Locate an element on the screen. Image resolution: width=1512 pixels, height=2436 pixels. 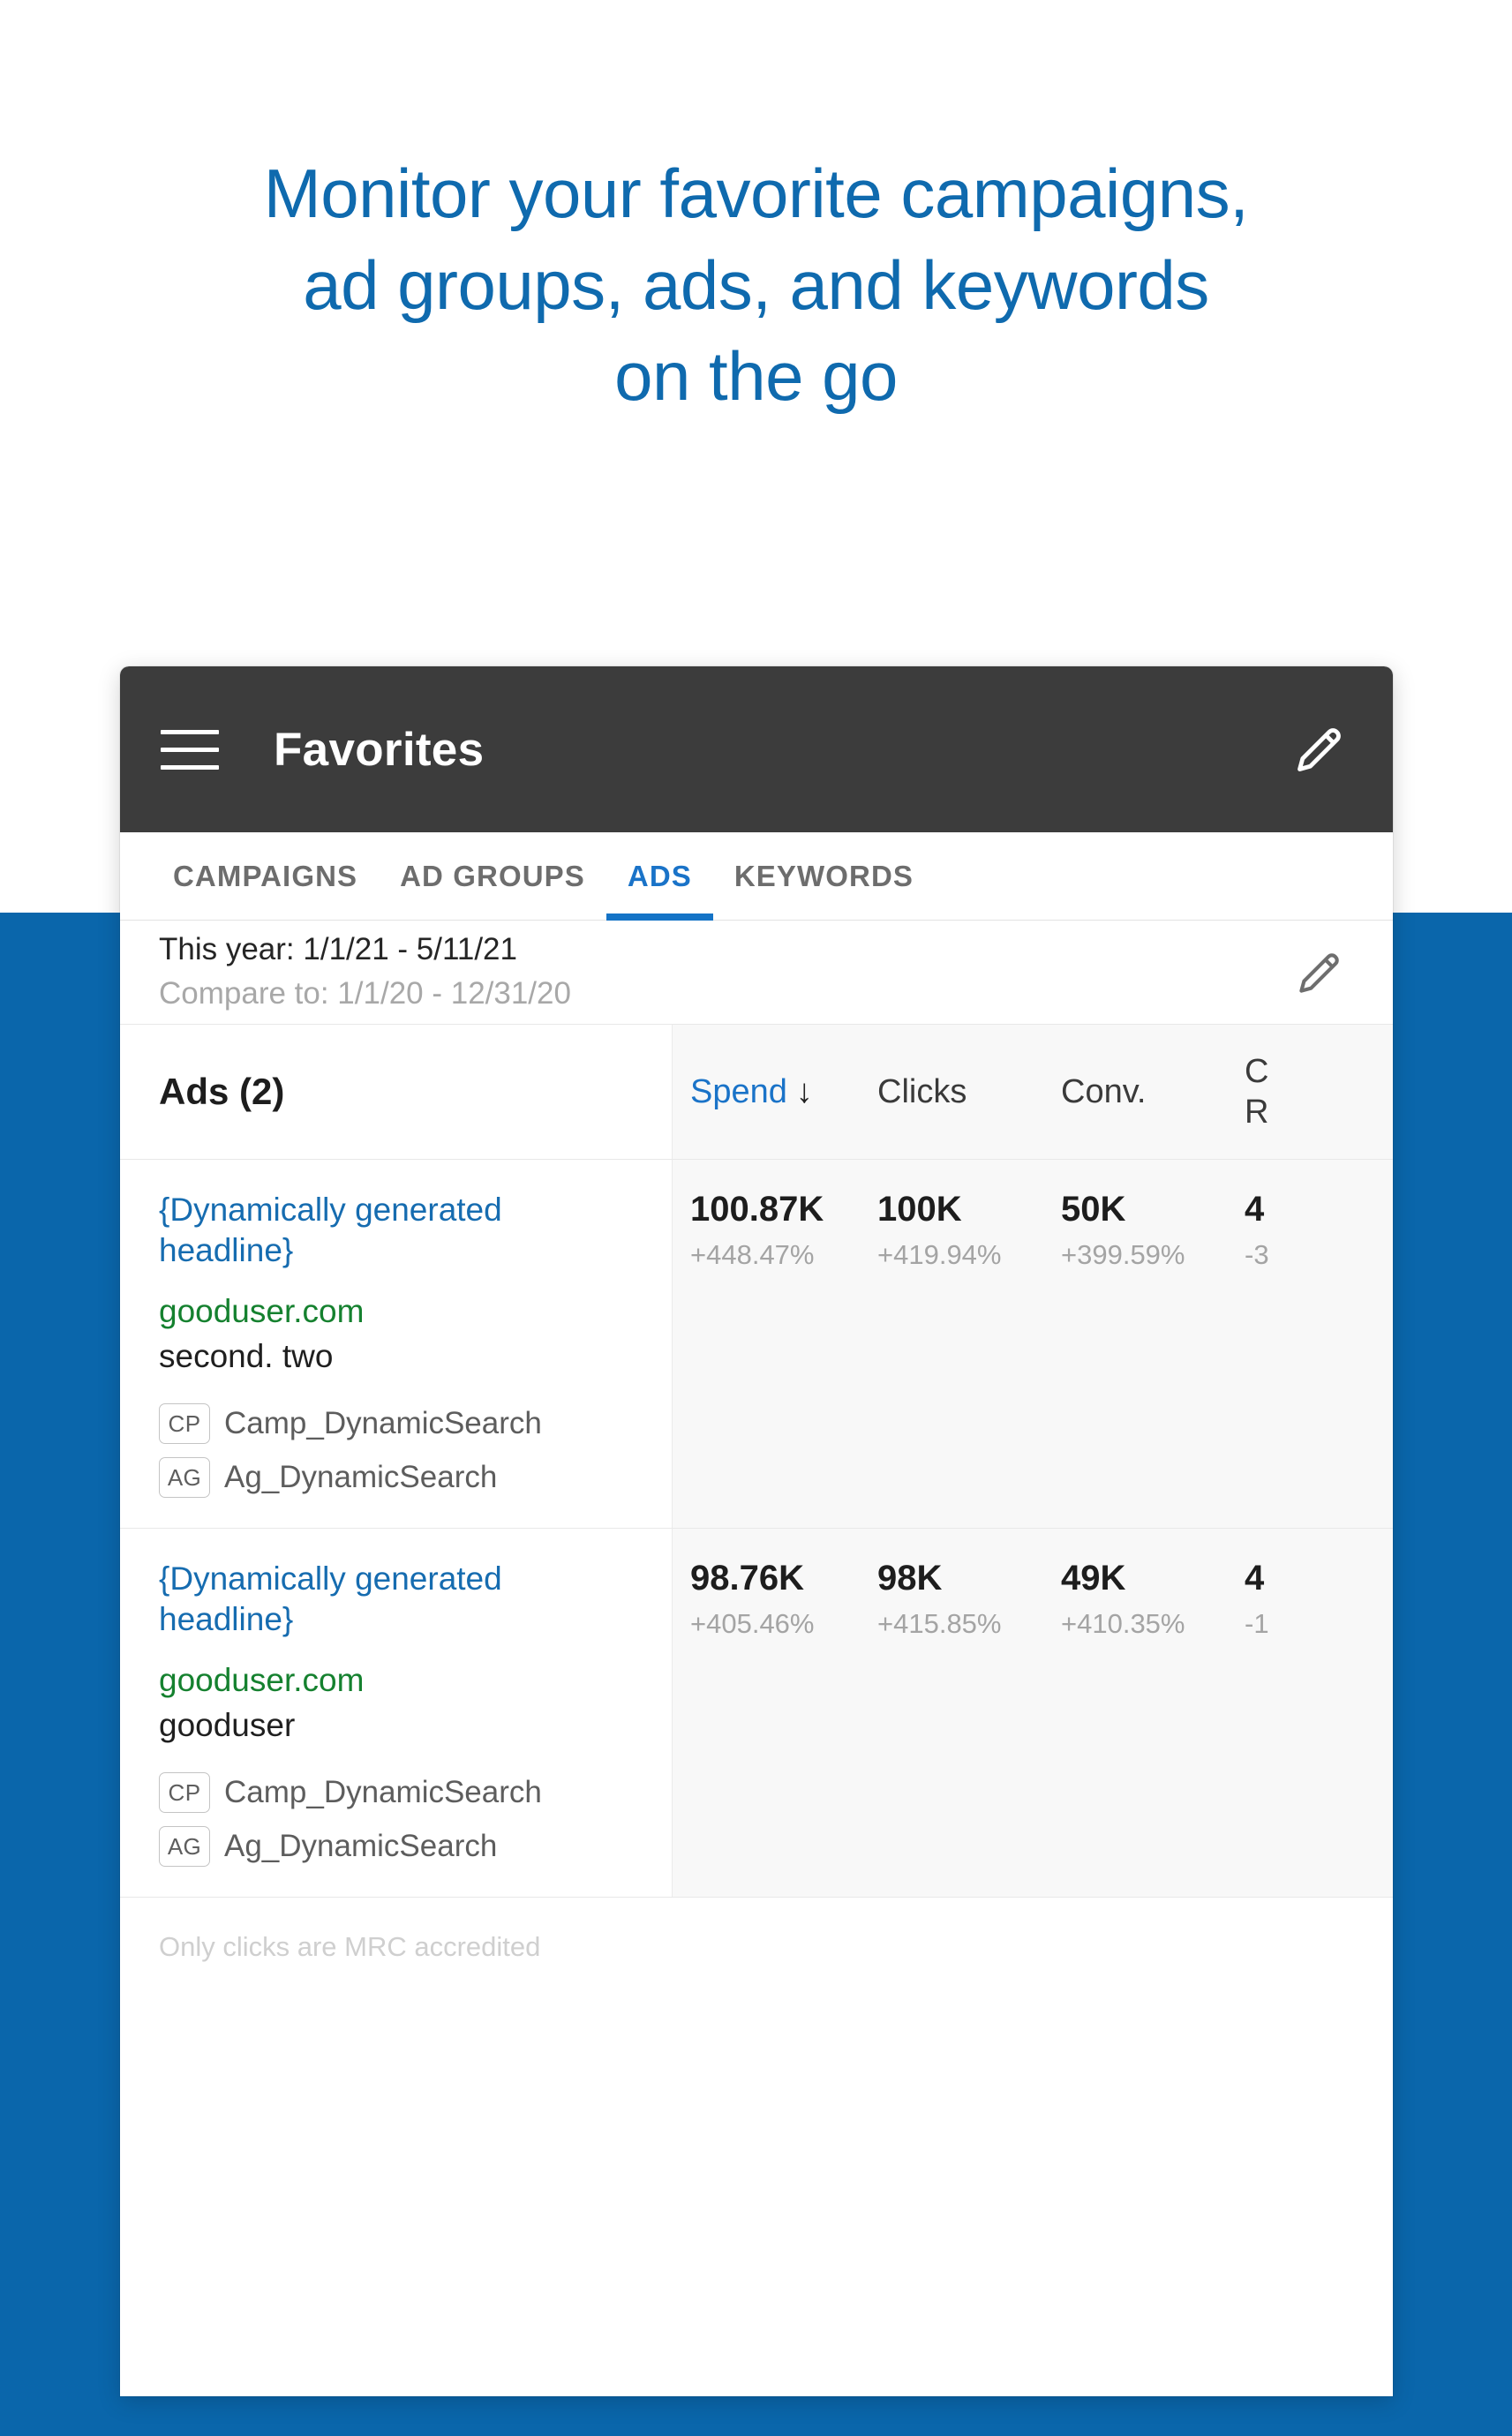
table-header-row: Ads (2) Spend ↓ Clicks Conv. C R is located at coordinates (756, 1092).